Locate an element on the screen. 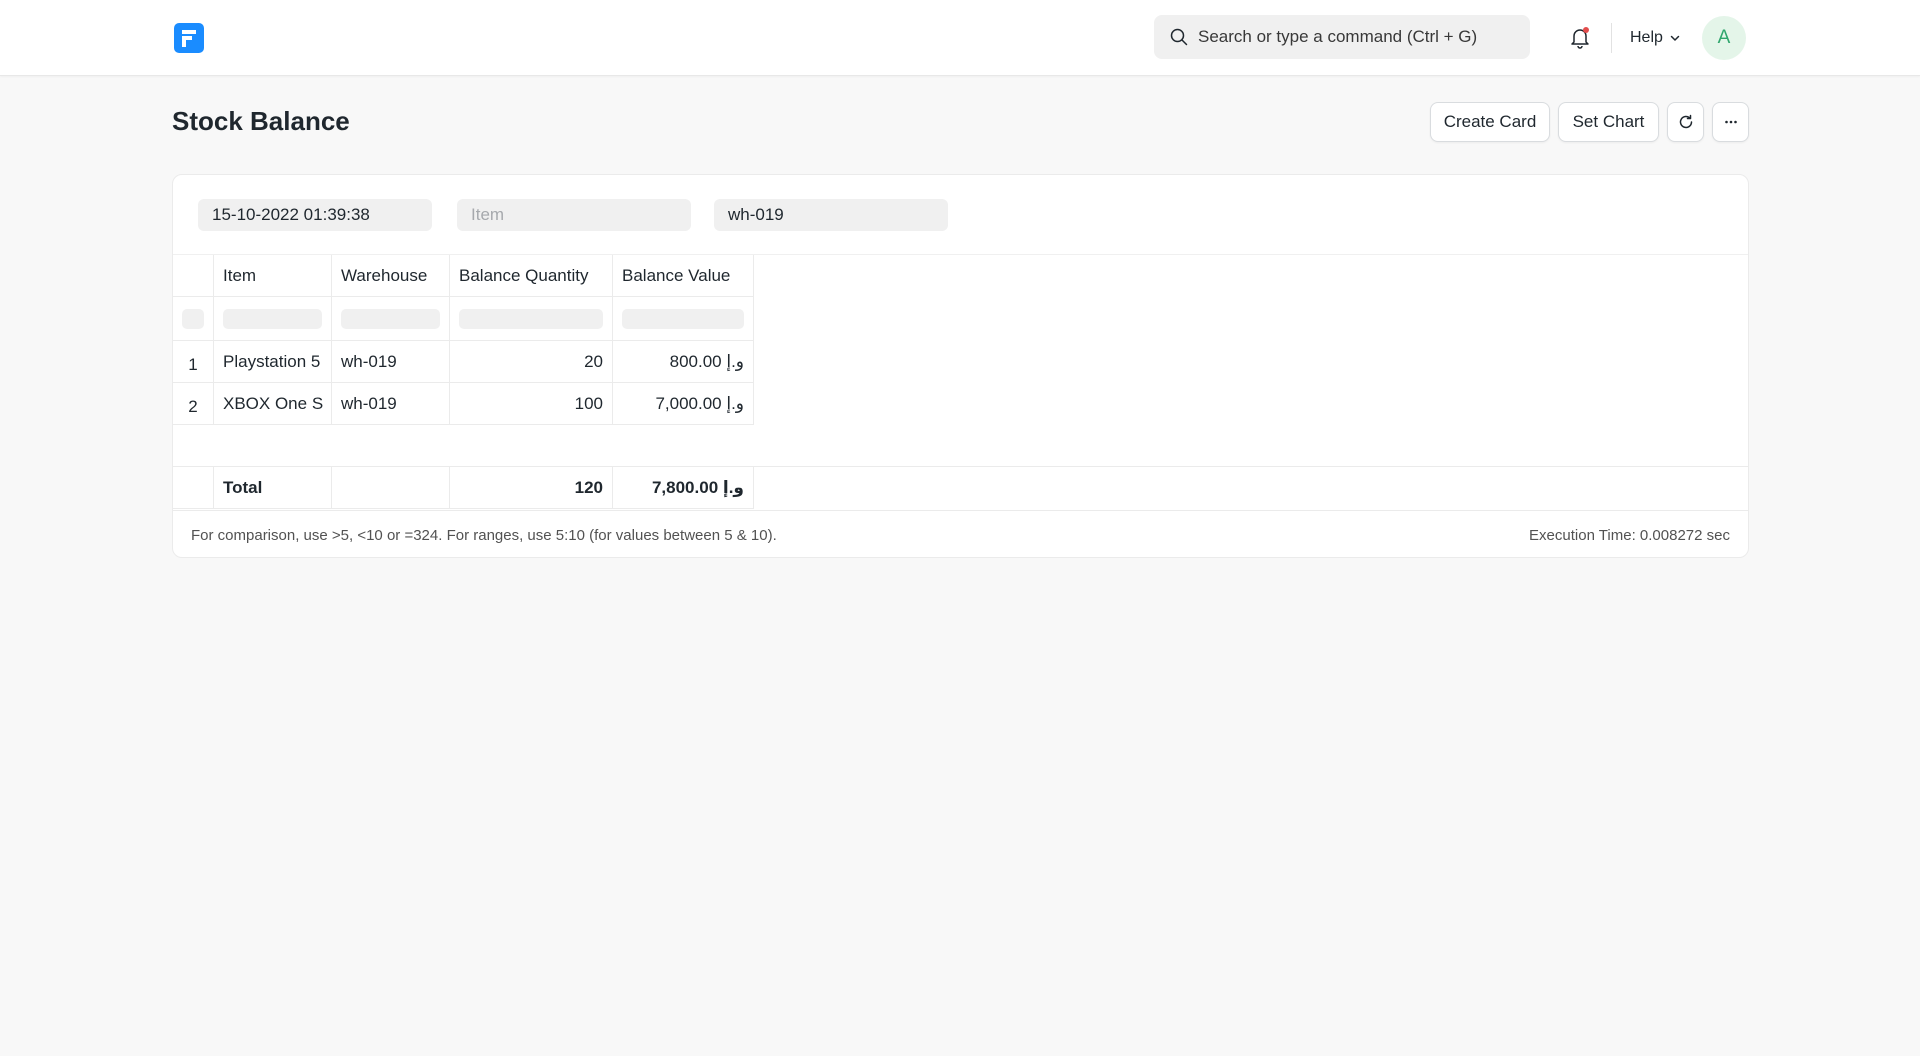  avatar-initial: A is located at coordinates (1724, 37).